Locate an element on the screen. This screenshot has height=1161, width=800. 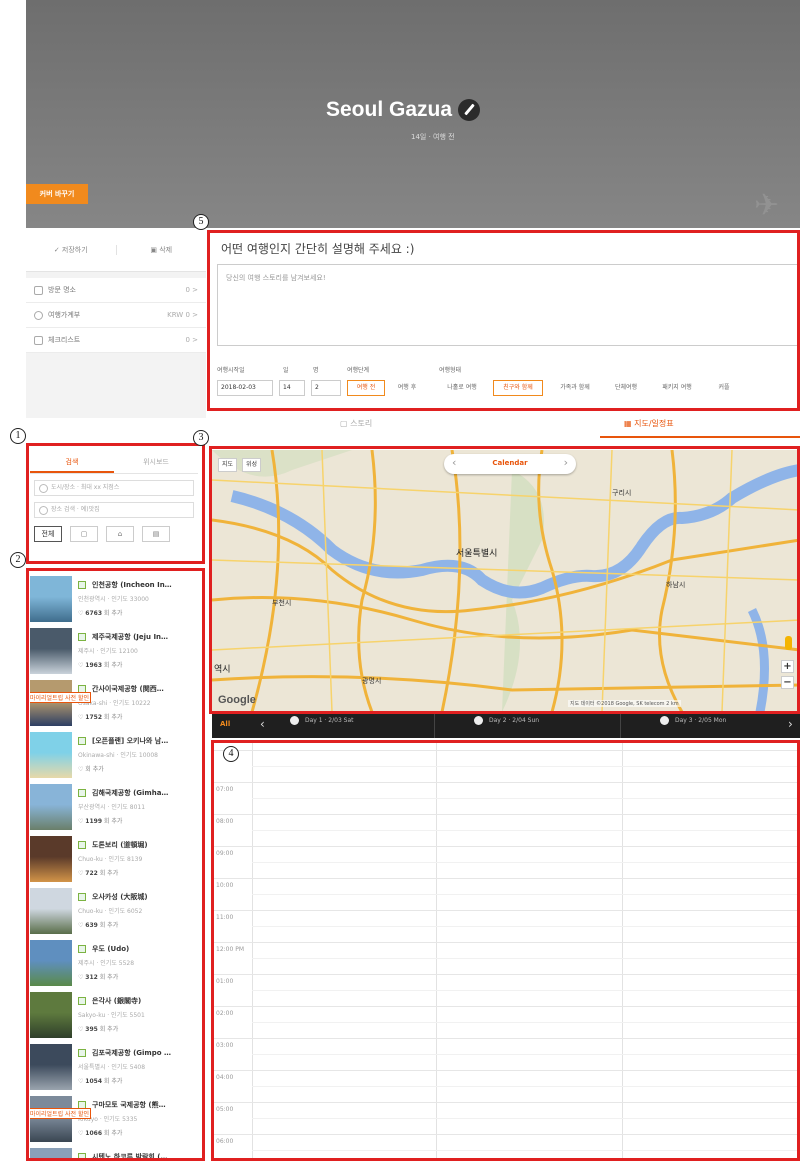
tab-map-schedule: ▦ 지도/일정표 is located at coordinates (649, 423).